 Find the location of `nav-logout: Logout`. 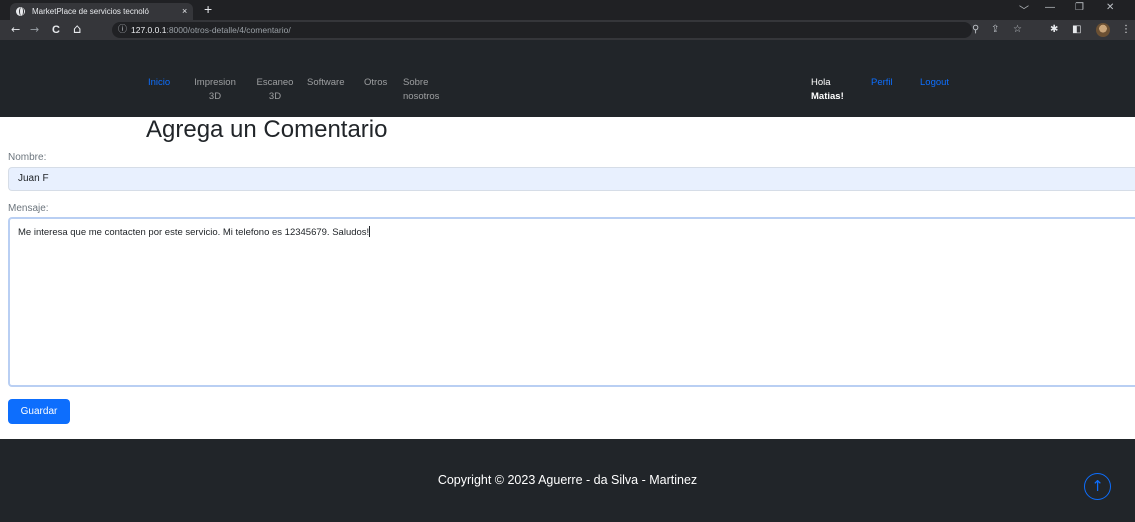

nav-logout: Logout is located at coordinates (934, 83).